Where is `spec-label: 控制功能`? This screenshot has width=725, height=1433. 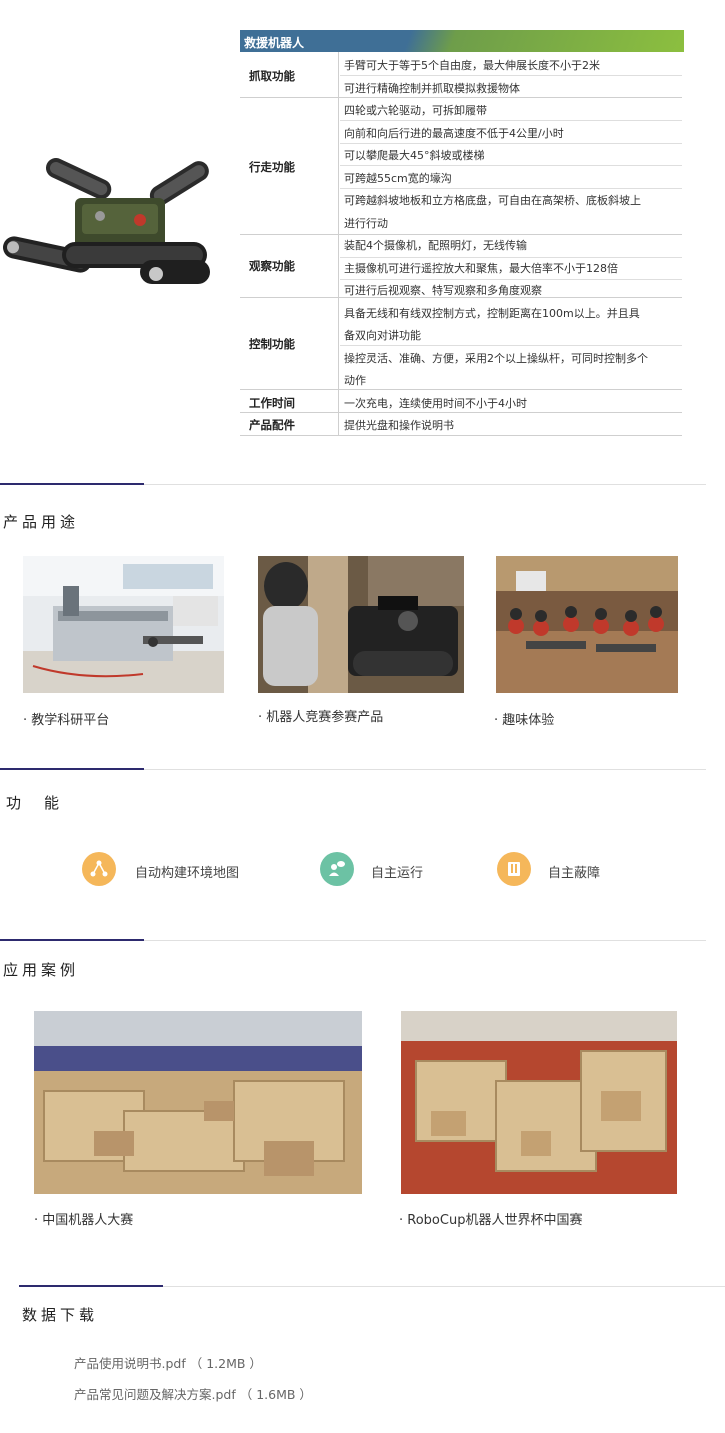
spec-label: 控制功能 is located at coordinates (272, 344).